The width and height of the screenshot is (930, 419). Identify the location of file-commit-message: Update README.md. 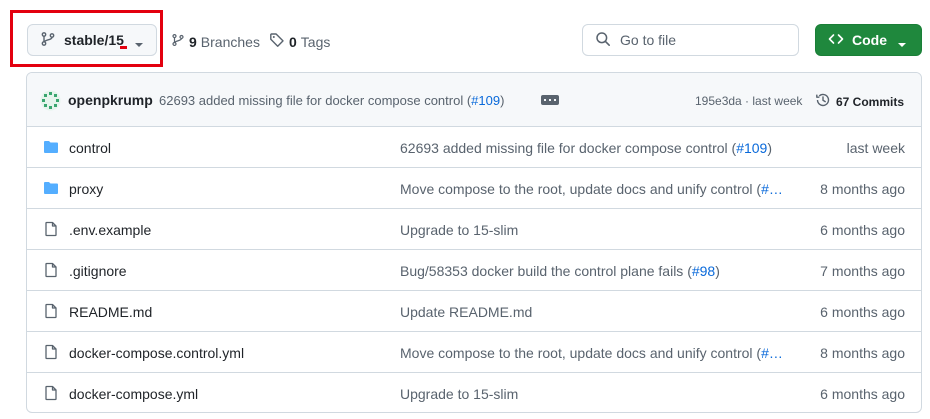
(466, 312).